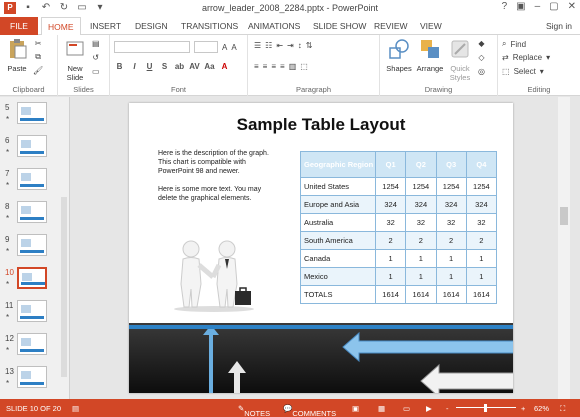 The height and width of the screenshot is (417, 580). Describe the element at coordinates (526, 57) in the screenshot. I see `replace-button: ⇄ Replace ▾` at that location.